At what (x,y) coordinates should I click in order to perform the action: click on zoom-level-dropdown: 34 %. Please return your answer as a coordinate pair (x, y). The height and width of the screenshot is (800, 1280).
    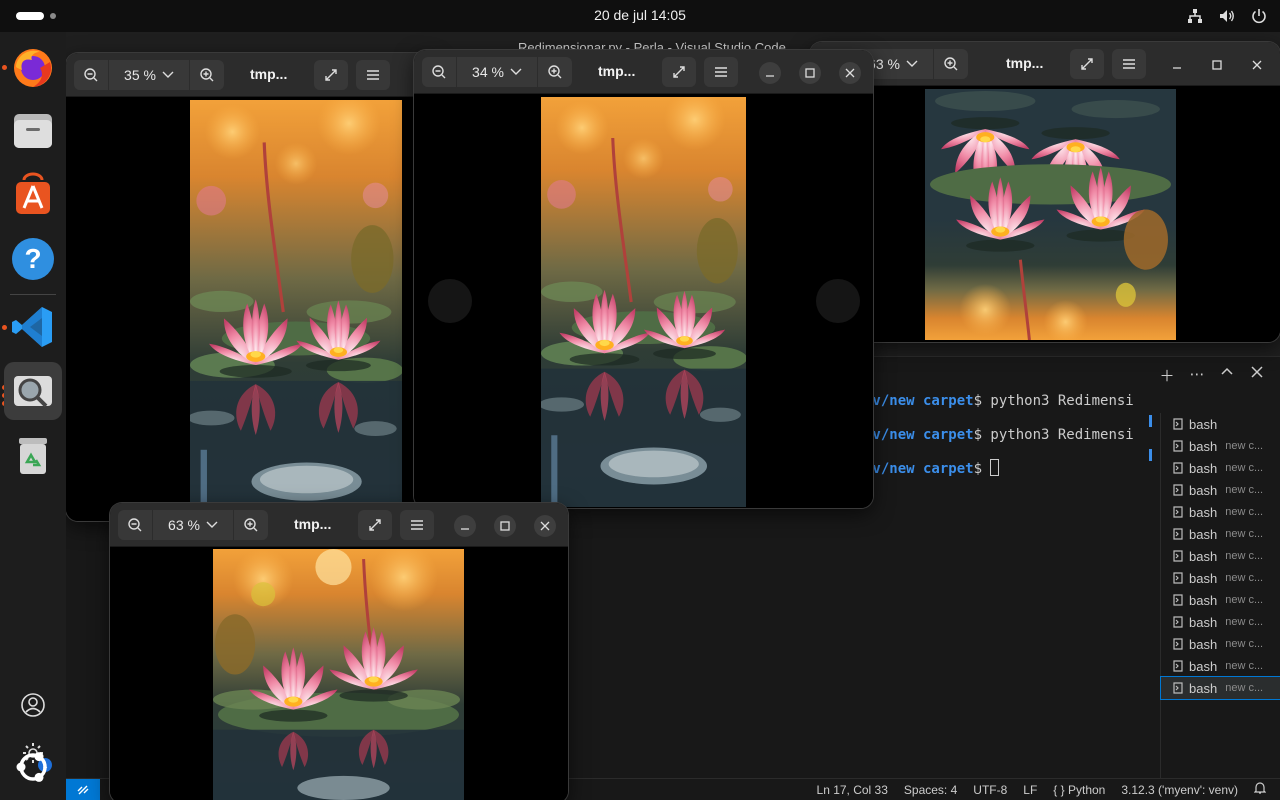
    Looking at the image, I should click on (497, 72).